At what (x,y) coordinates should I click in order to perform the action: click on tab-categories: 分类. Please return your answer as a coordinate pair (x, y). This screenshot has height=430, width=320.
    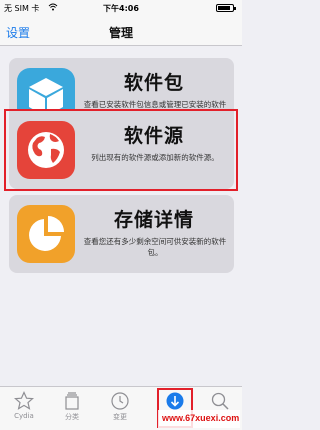
    Looking at the image, I should click on (72, 410).